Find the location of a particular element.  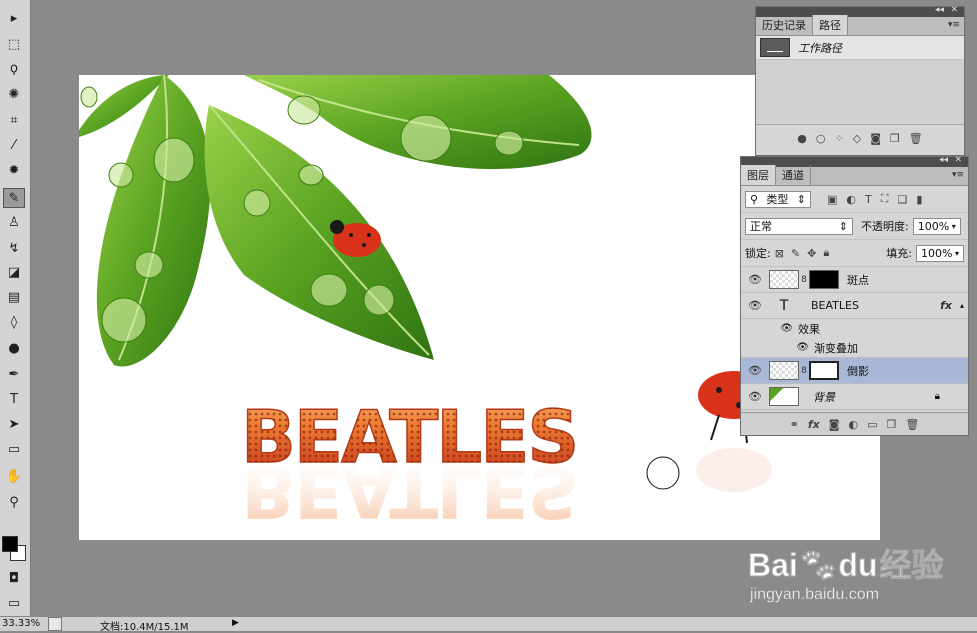

lock-transparency-icon: ⊠ is located at coordinates (779, 253).